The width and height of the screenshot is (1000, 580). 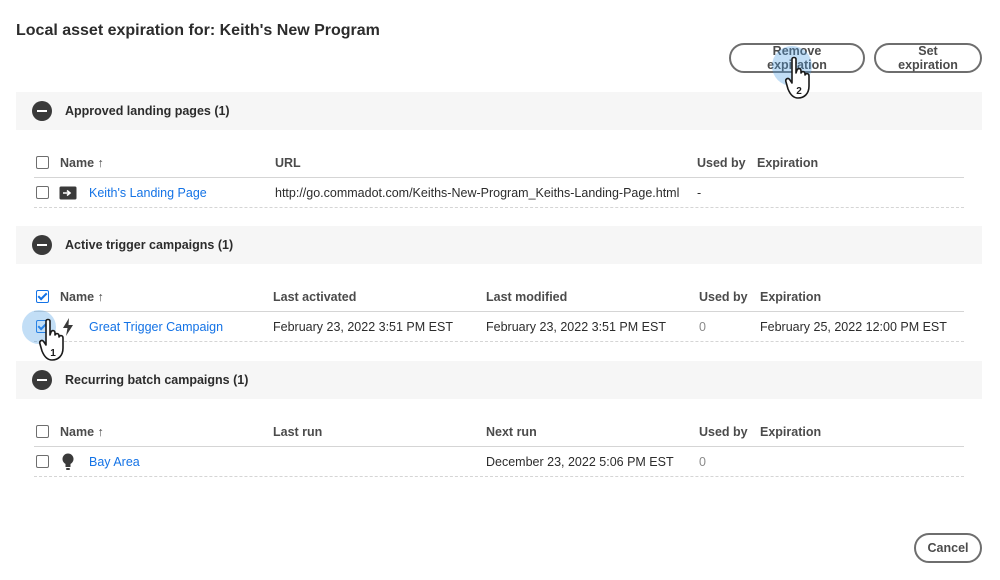 I want to click on landing-table-header: Name ↑ URL Used by Expiration, so click(x=499, y=163).